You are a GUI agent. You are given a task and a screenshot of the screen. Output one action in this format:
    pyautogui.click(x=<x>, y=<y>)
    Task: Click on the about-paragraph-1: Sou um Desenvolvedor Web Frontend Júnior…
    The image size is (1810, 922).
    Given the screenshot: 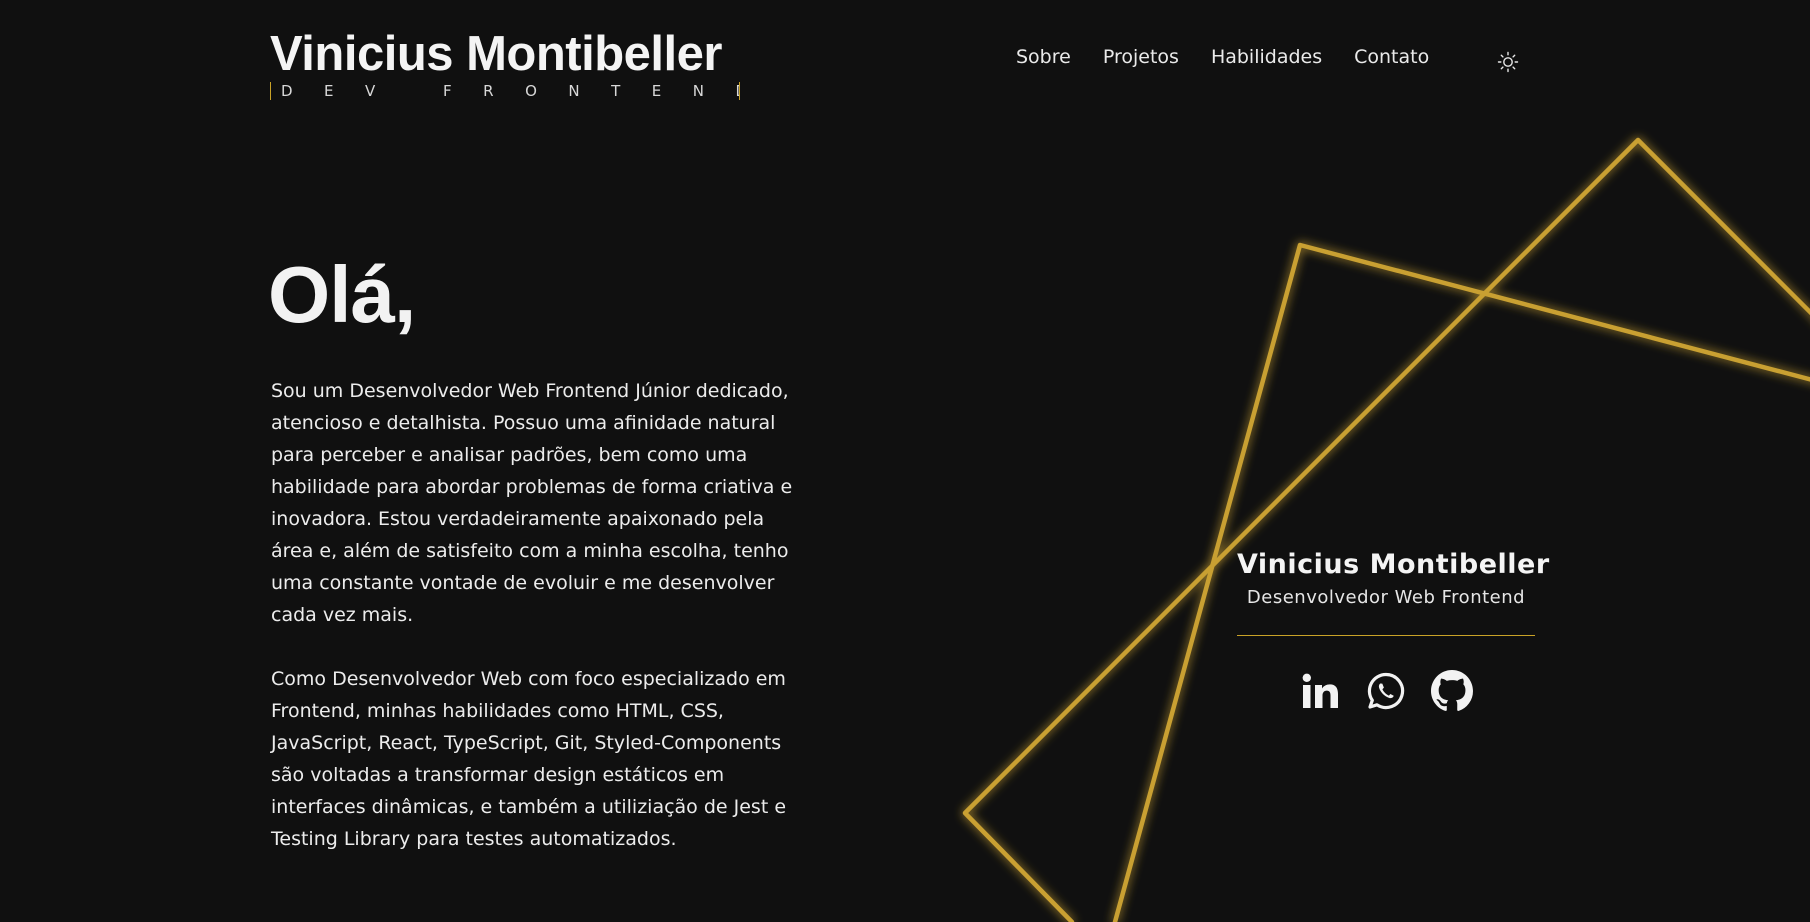 What is the action you would take?
    pyautogui.click(x=532, y=503)
    